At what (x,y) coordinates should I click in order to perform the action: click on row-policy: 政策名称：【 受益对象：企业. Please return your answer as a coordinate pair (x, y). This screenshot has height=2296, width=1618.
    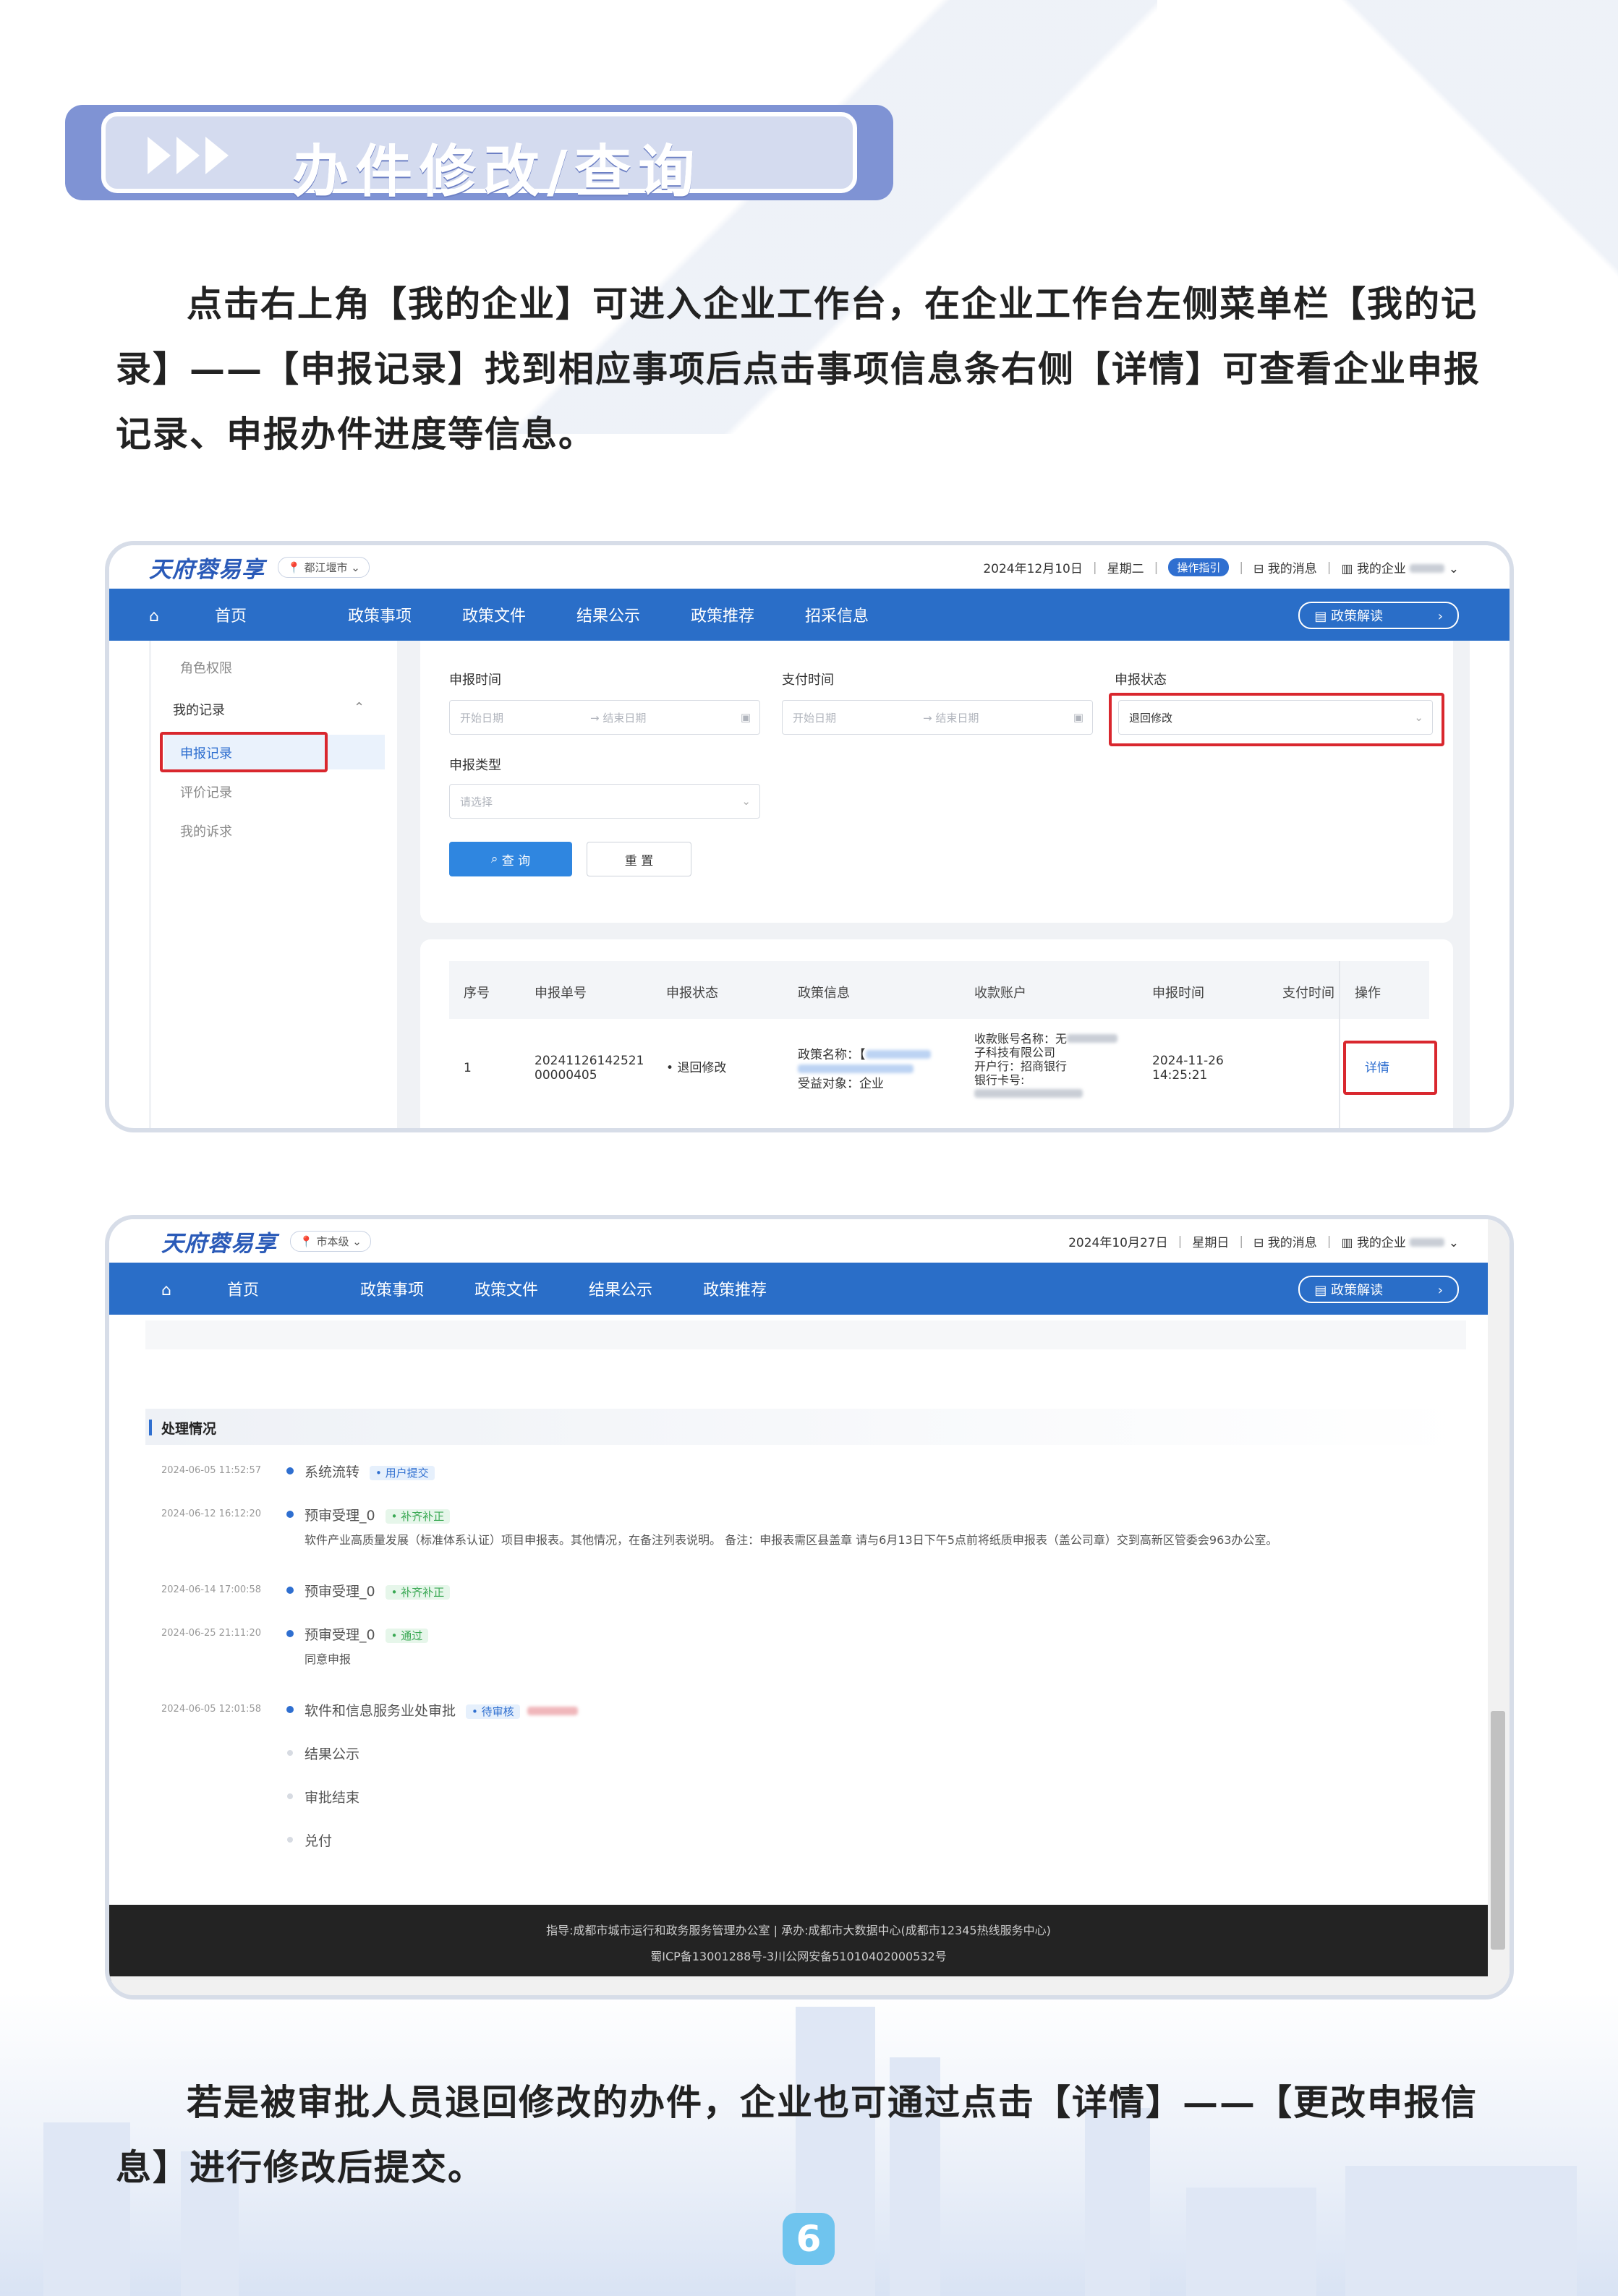
    Looking at the image, I should click on (874, 1069).